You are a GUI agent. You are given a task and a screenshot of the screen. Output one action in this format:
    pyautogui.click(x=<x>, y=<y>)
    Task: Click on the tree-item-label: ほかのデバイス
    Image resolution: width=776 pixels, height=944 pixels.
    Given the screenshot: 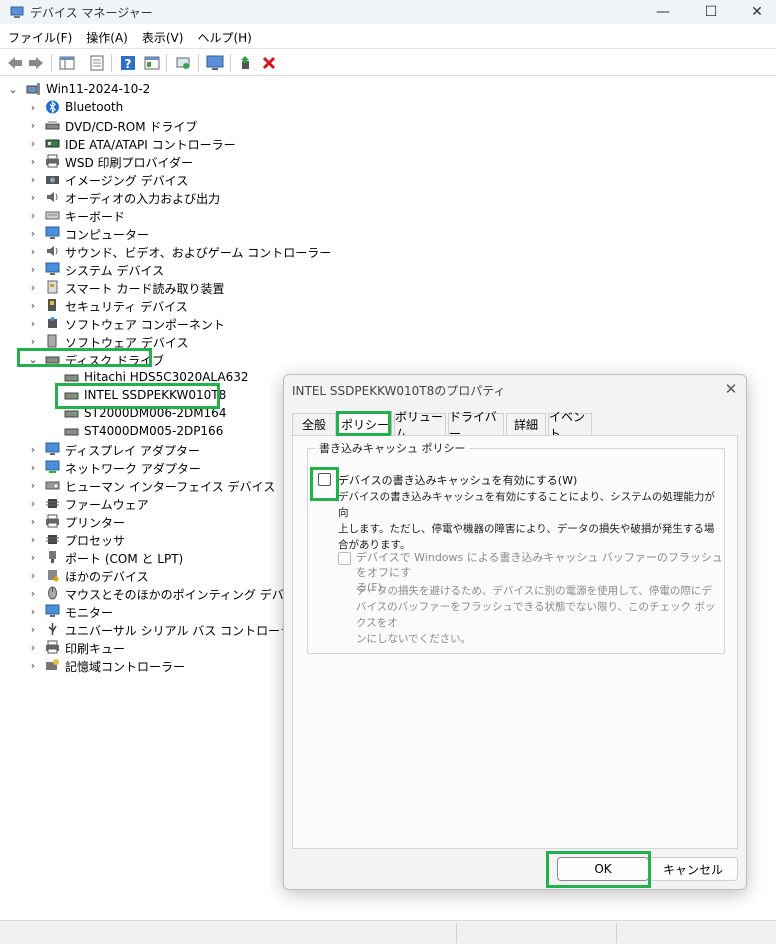 What is the action you would take?
    pyautogui.click(x=107, y=577)
    